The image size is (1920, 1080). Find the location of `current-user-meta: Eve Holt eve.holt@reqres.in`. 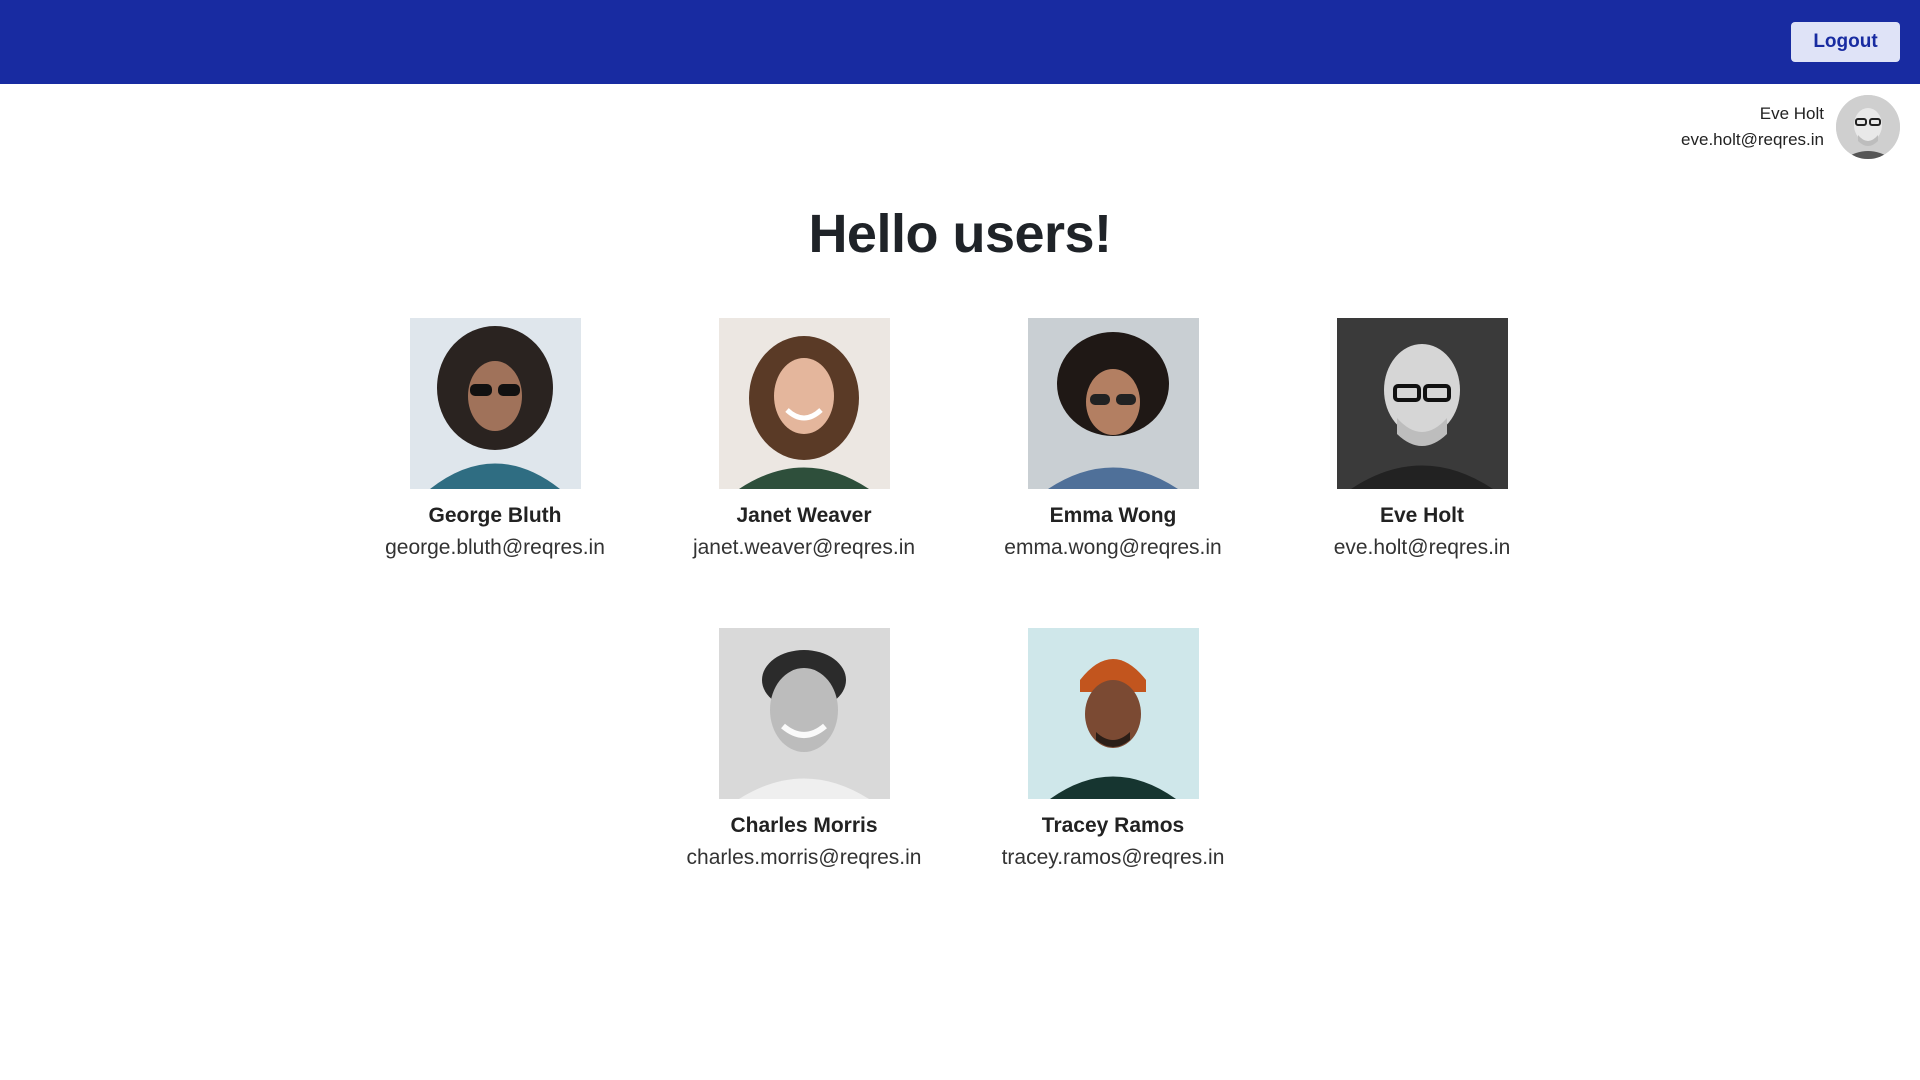

current-user-meta: Eve Holt eve.holt@reqres.in is located at coordinates (1752, 127).